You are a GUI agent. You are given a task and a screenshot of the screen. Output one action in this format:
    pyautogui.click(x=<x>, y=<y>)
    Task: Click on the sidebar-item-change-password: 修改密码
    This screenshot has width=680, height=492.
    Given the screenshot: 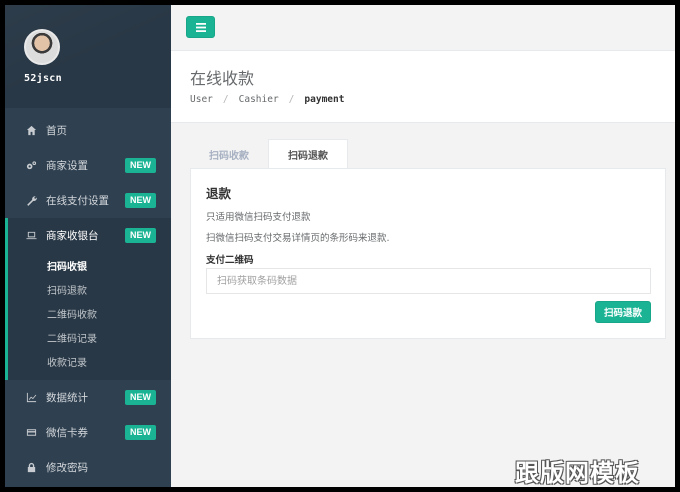 What is the action you would take?
    pyautogui.click(x=88, y=467)
    